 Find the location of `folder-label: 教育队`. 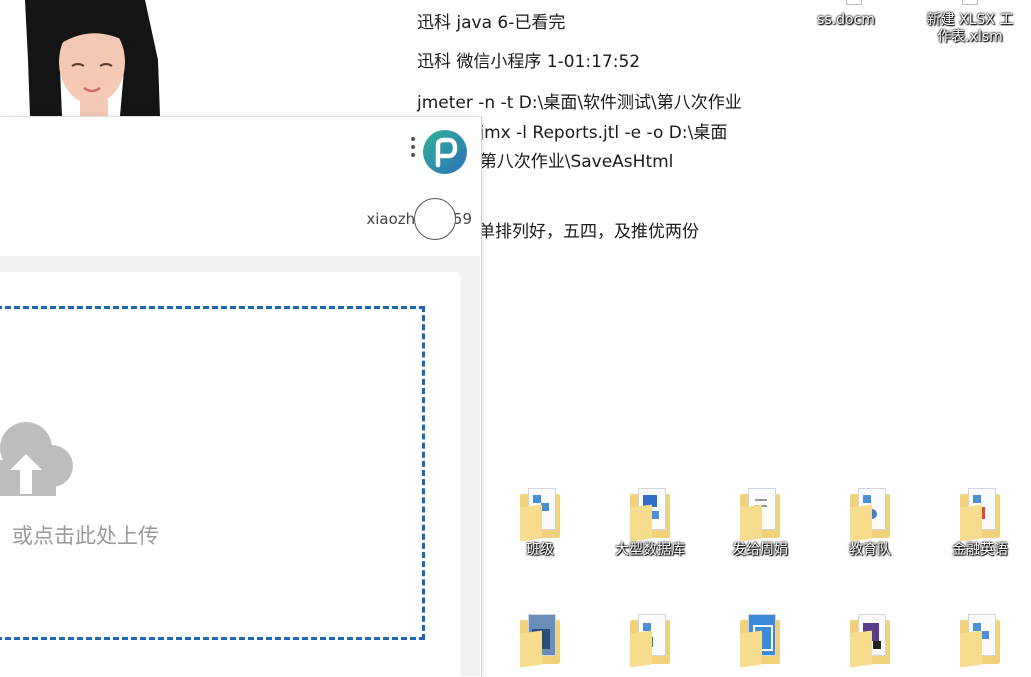

folder-label: 教育队 is located at coordinates (870, 550).